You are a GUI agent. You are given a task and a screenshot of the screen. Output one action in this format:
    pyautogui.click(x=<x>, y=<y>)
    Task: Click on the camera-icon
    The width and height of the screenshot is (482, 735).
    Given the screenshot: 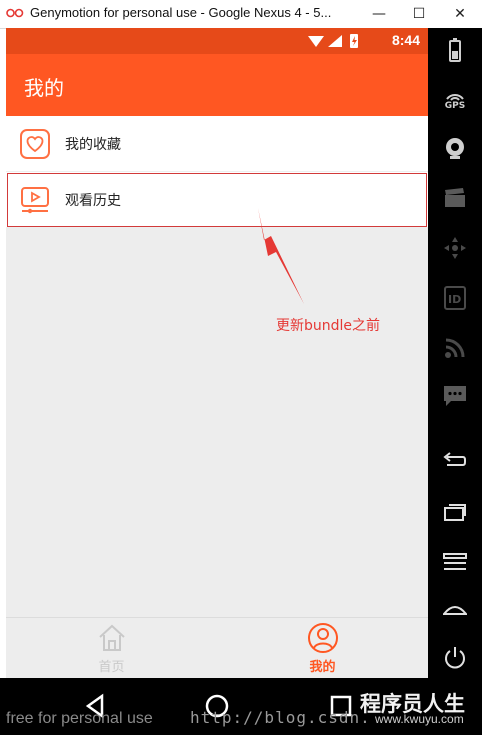 What is the action you would take?
    pyautogui.click(x=455, y=148)
    